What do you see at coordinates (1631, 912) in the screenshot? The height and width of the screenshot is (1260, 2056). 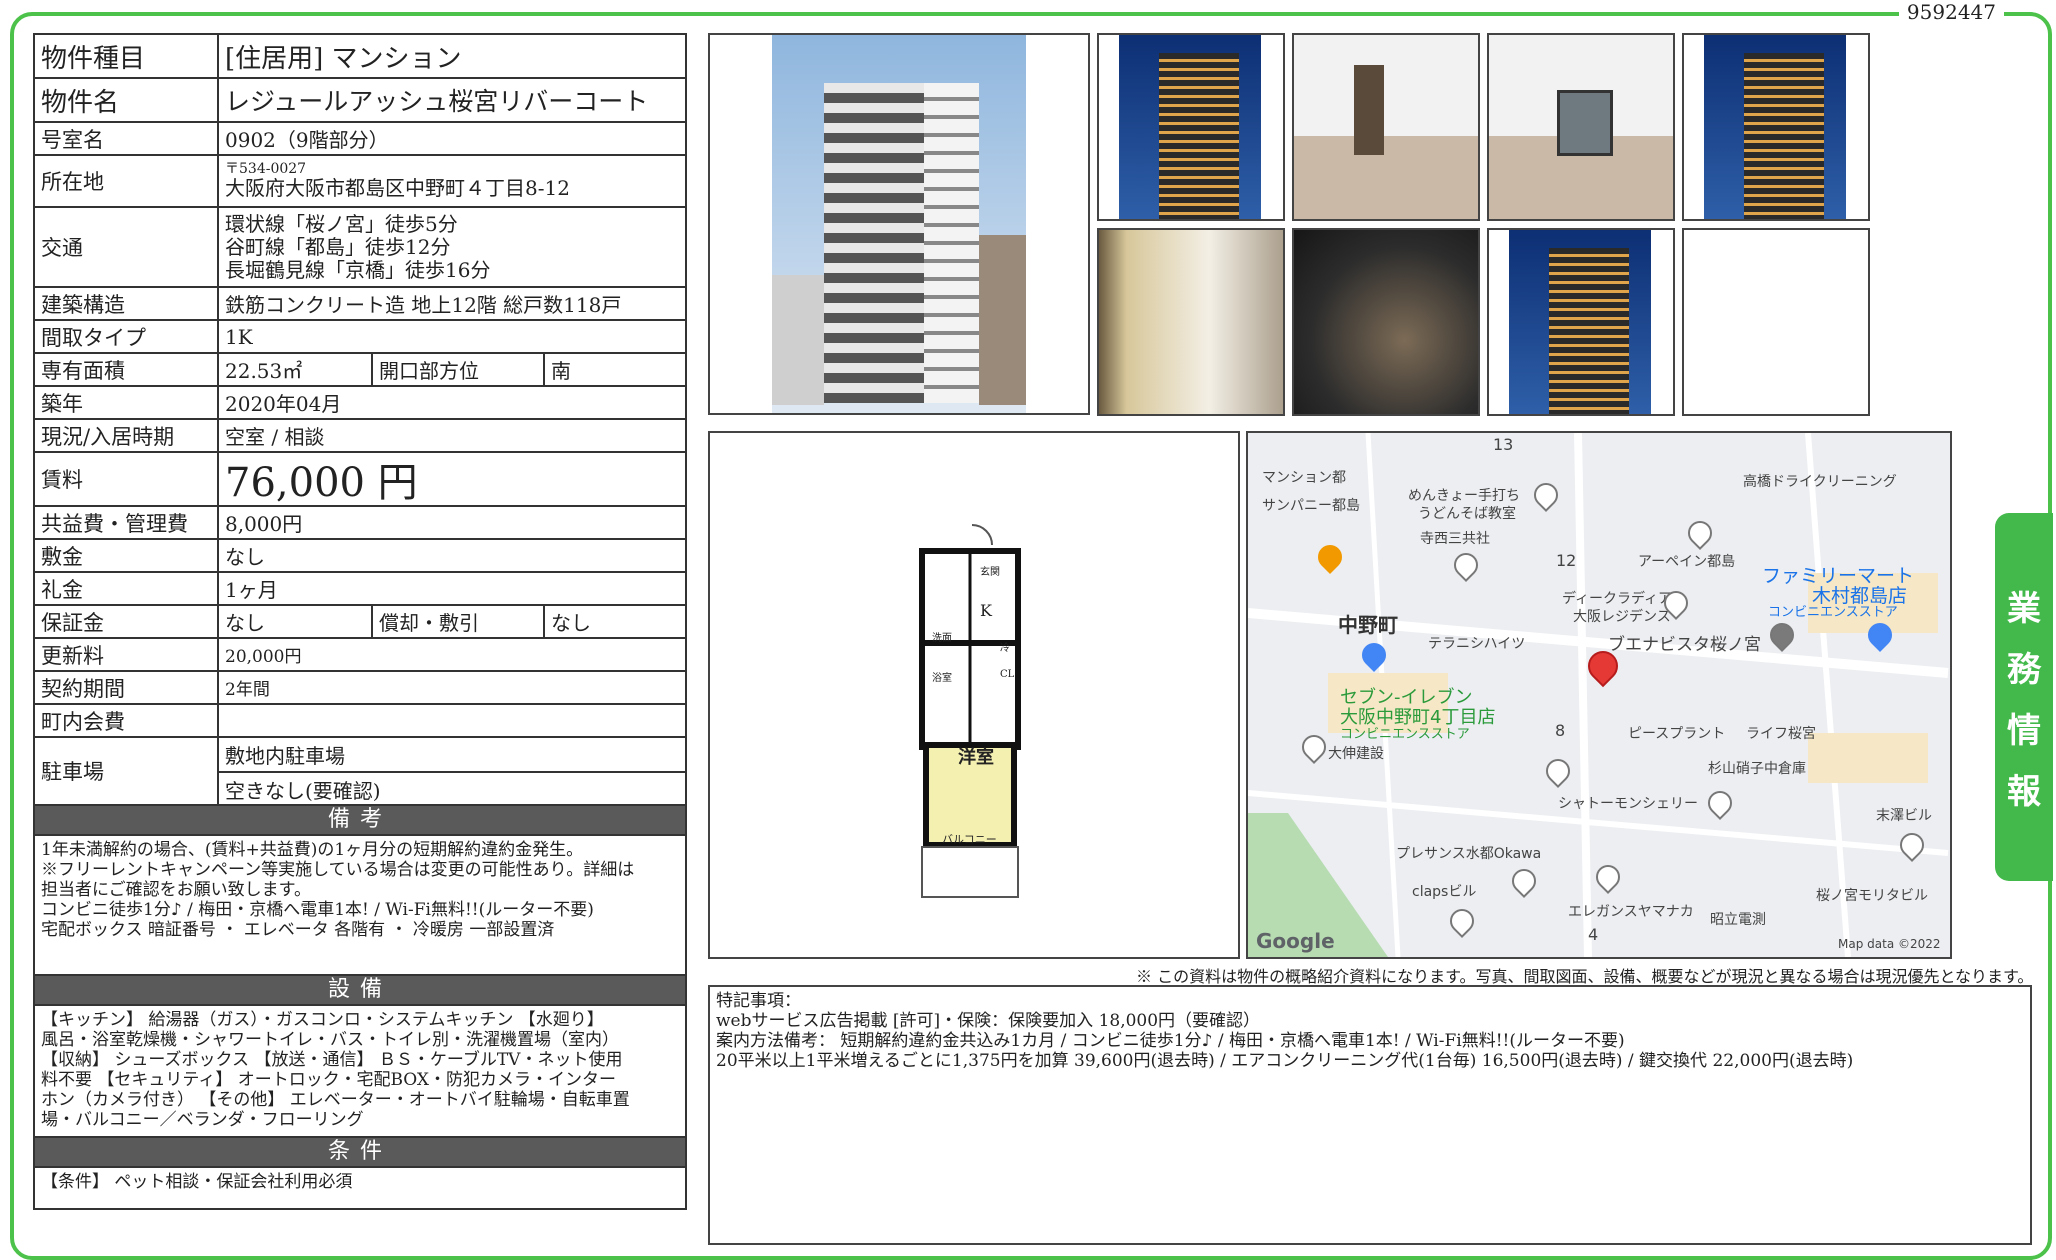 I see `map-label: エレガンスヤマナカ` at bounding box center [1631, 912].